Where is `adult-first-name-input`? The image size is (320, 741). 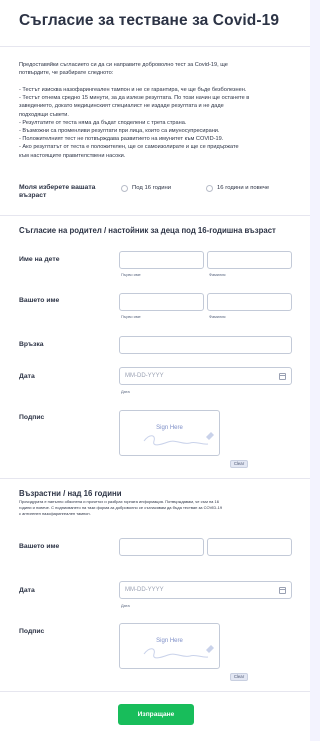 adult-first-name-input is located at coordinates (161, 547).